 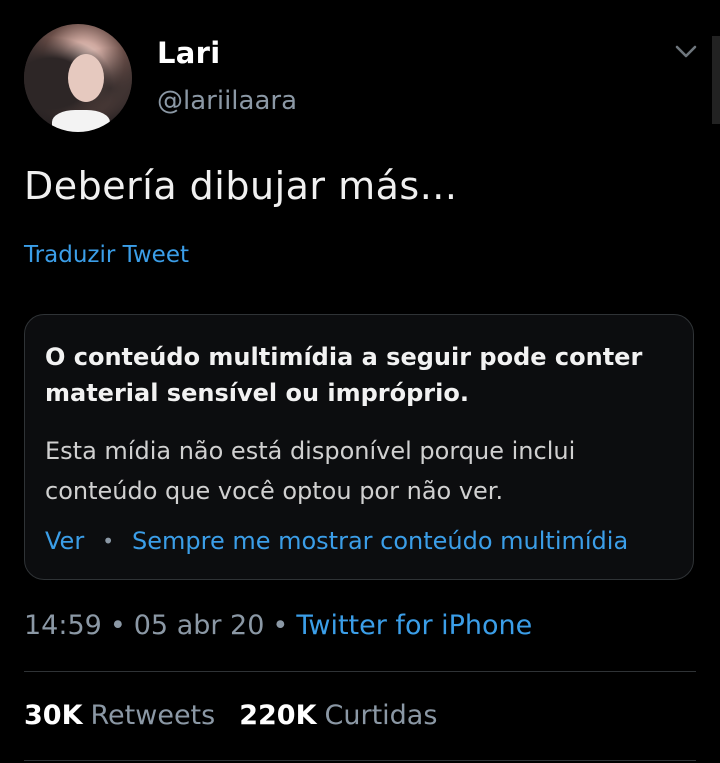 I want to click on avatar, so click(x=78, y=78).